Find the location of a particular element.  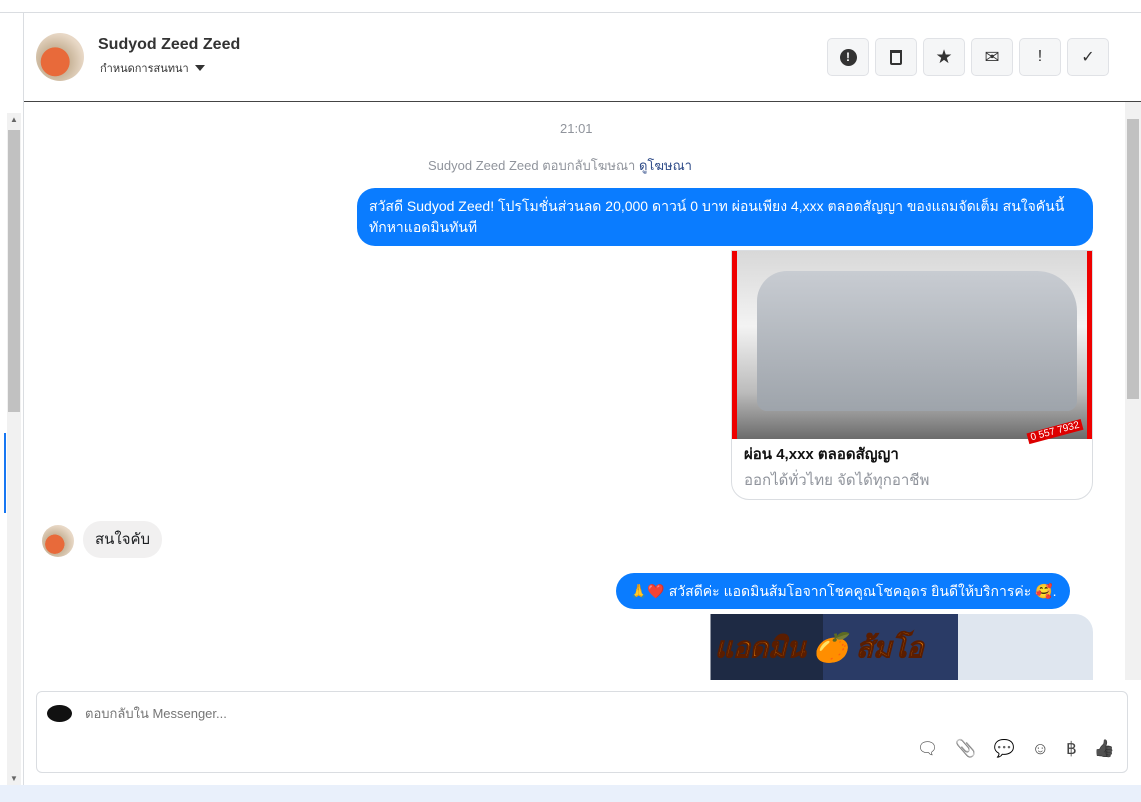

timestamp: 21:01 is located at coordinates (576, 128).